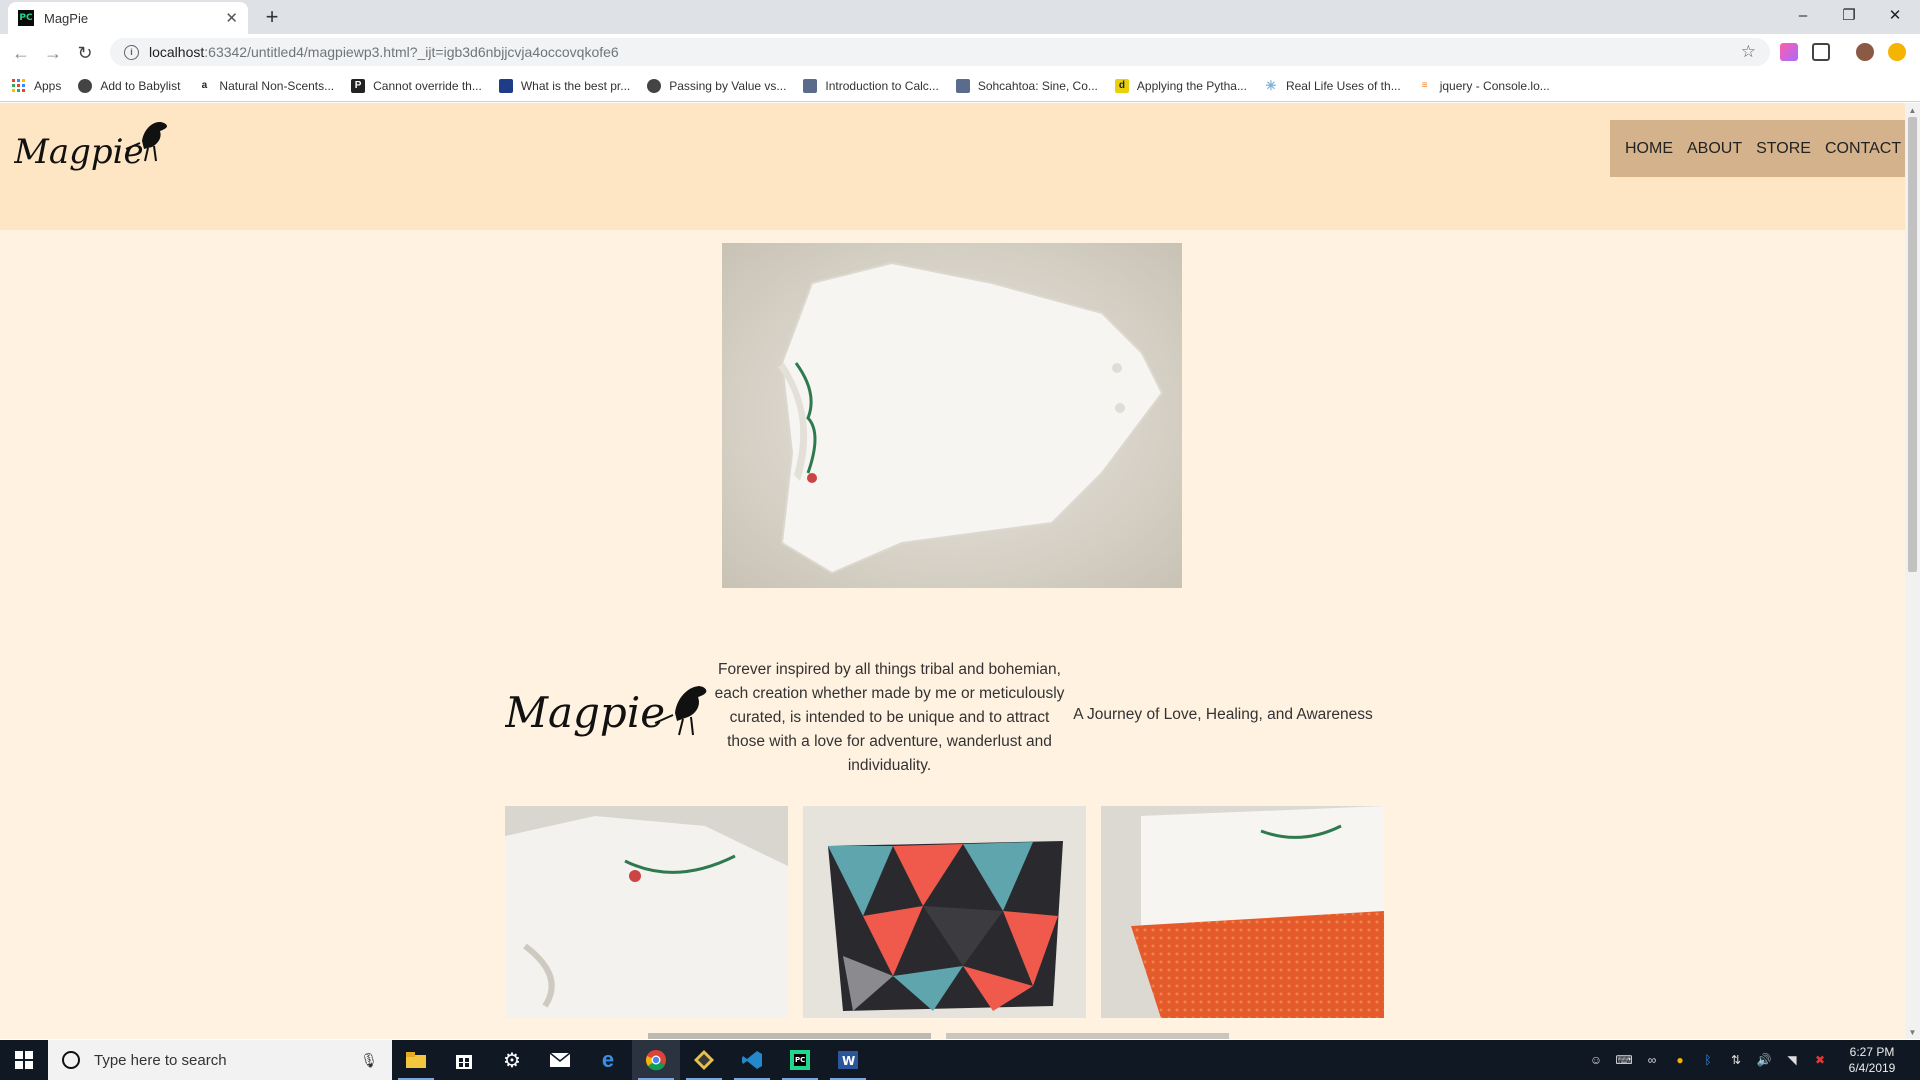  Describe the element at coordinates (1897, 52) in the screenshot. I see `update-alert-icon` at that location.